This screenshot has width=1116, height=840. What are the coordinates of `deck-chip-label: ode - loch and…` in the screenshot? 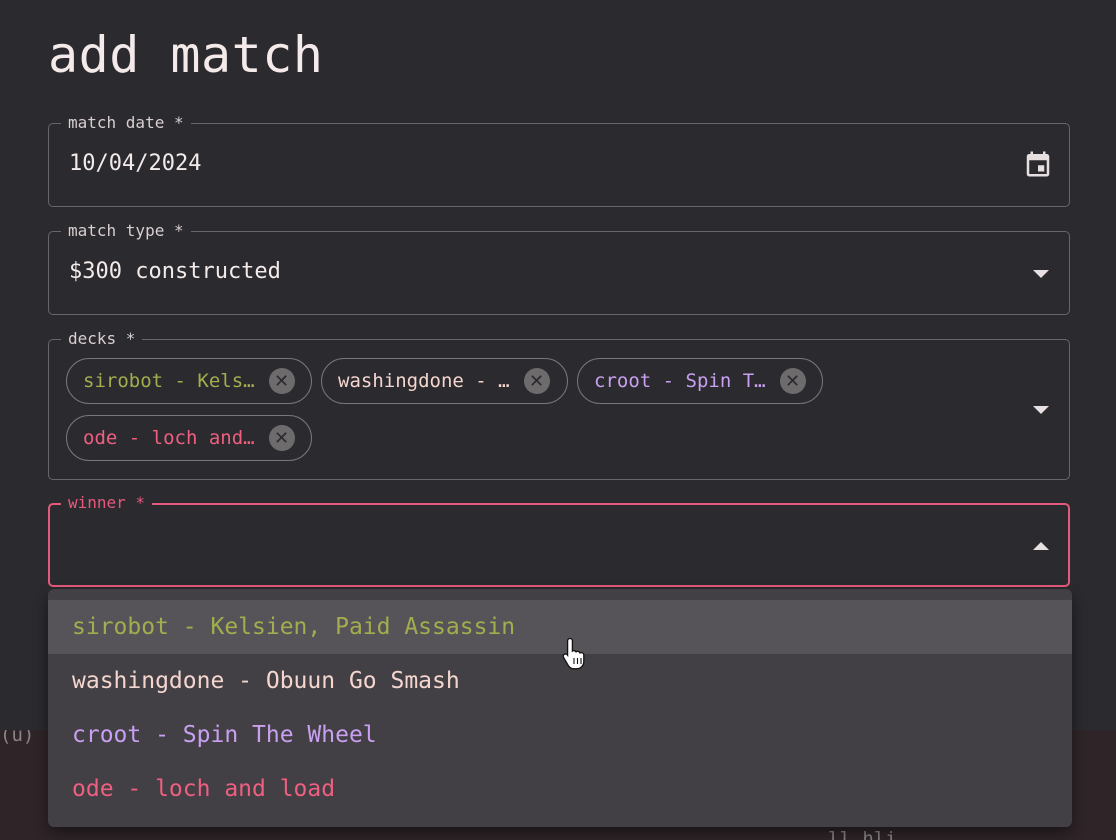 It's located at (169, 438).